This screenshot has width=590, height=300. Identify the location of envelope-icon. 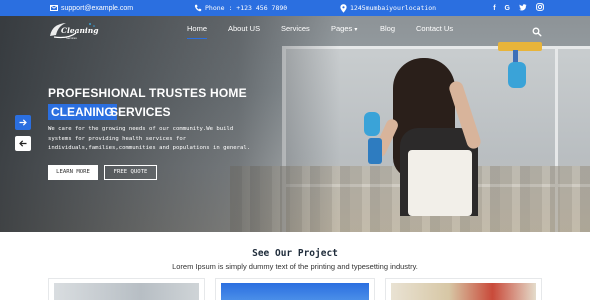
(54, 8).